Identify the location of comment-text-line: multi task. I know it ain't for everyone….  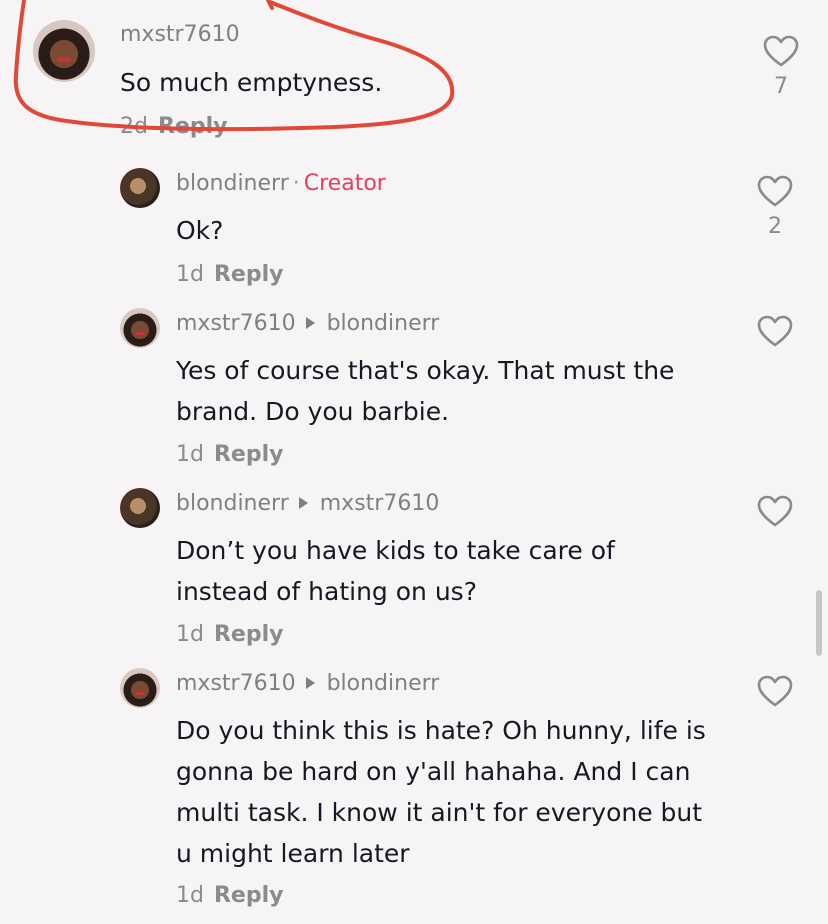
(439, 812).